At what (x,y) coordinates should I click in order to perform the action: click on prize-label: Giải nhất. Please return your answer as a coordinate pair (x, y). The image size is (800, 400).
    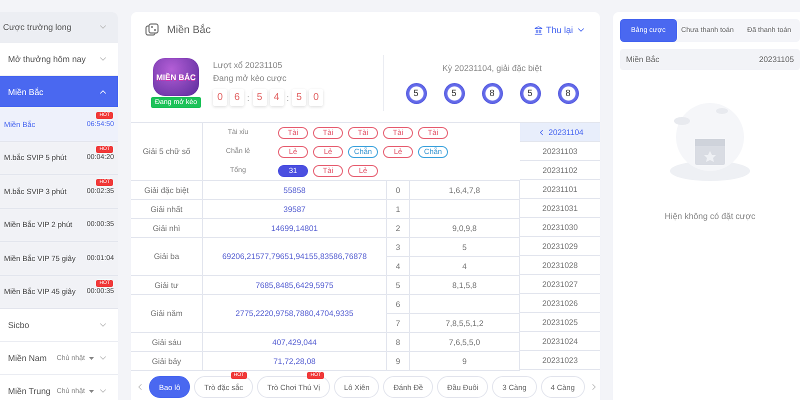
    Looking at the image, I should click on (167, 209).